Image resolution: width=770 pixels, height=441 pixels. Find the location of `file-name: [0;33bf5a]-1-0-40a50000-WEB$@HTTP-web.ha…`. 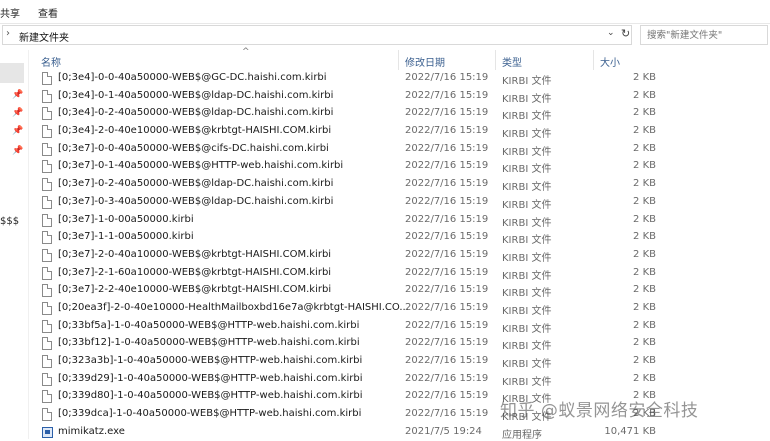

file-name: [0;33bf5a]-1-0-40a50000-WEB$@HTTP-web.ha… is located at coordinates (209, 325).